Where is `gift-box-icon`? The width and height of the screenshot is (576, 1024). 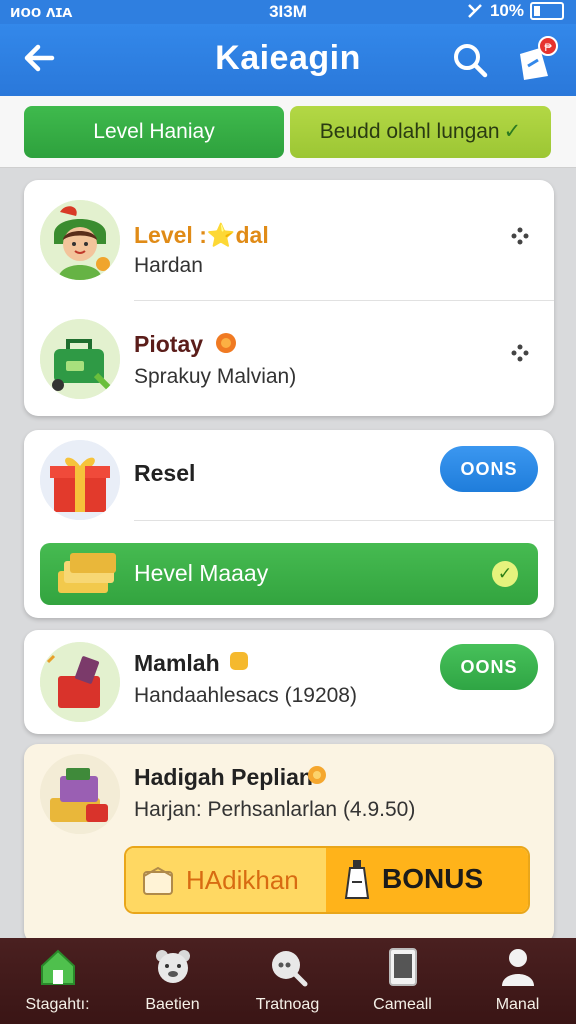 gift-box-icon is located at coordinates (80, 480).